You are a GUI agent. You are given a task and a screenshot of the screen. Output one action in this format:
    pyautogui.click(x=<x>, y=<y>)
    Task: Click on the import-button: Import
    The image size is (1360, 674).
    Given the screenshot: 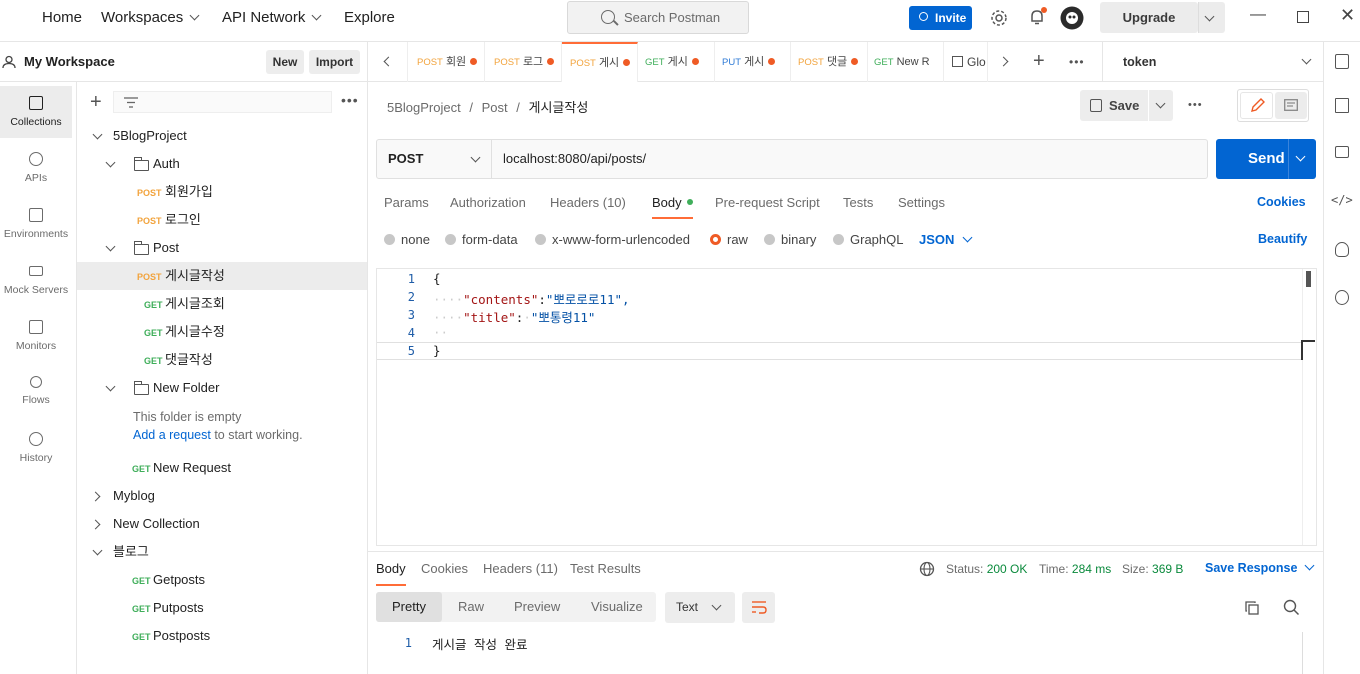 What is the action you would take?
    pyautogui.click(x=334, y=62)
    